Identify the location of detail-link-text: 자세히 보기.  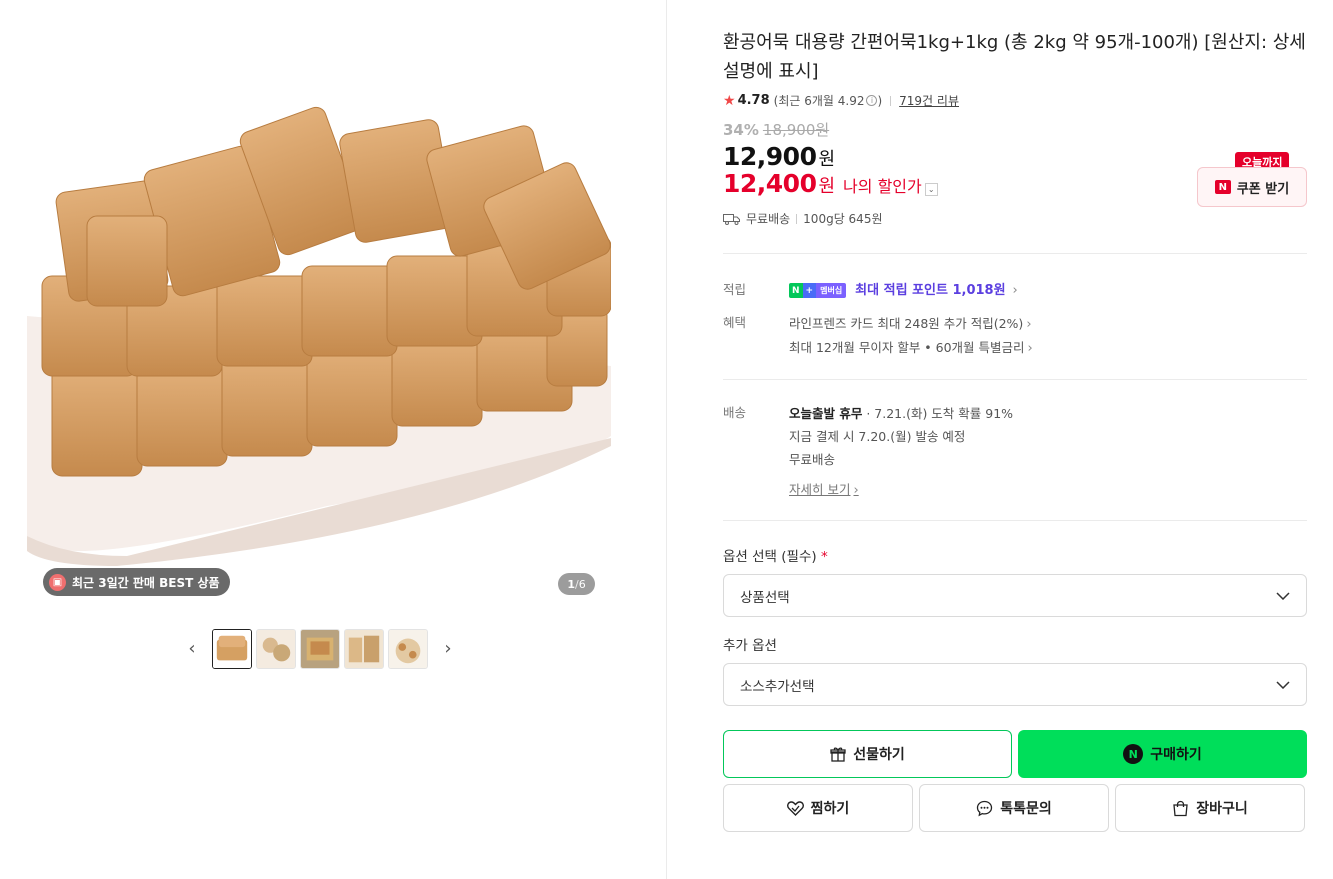
(820, 489).